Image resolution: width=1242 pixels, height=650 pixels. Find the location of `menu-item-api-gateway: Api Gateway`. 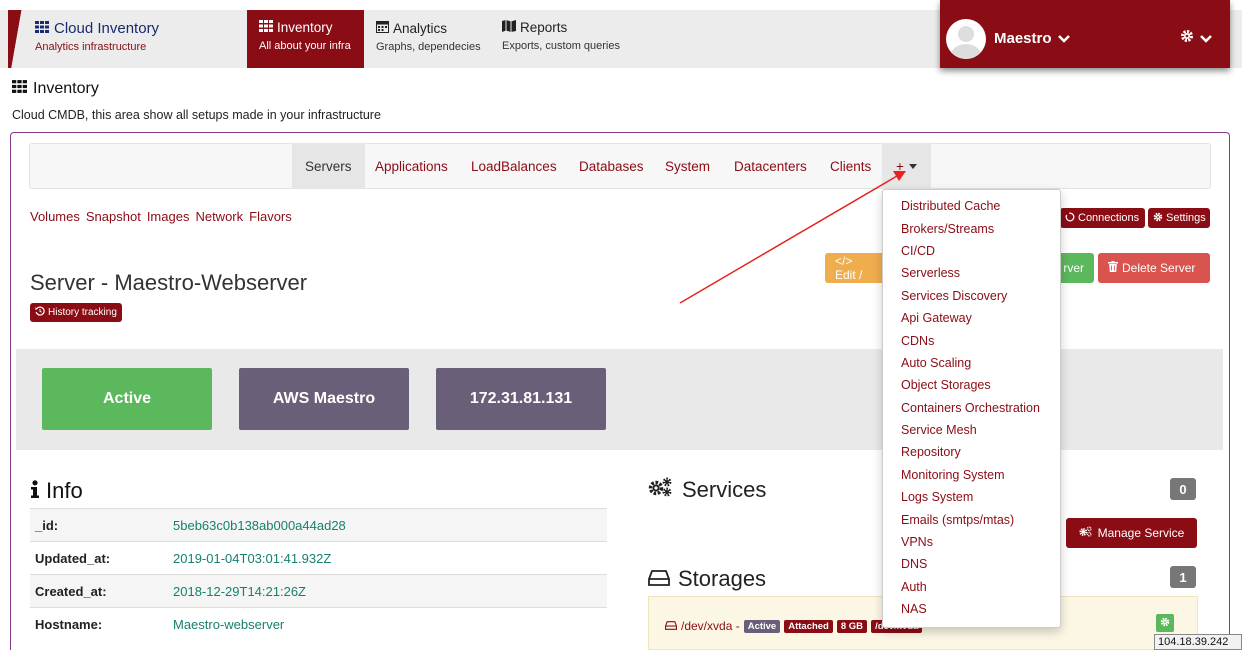

menu-item-api-gateway: Api Gateway is located at coordinates (971, 318).